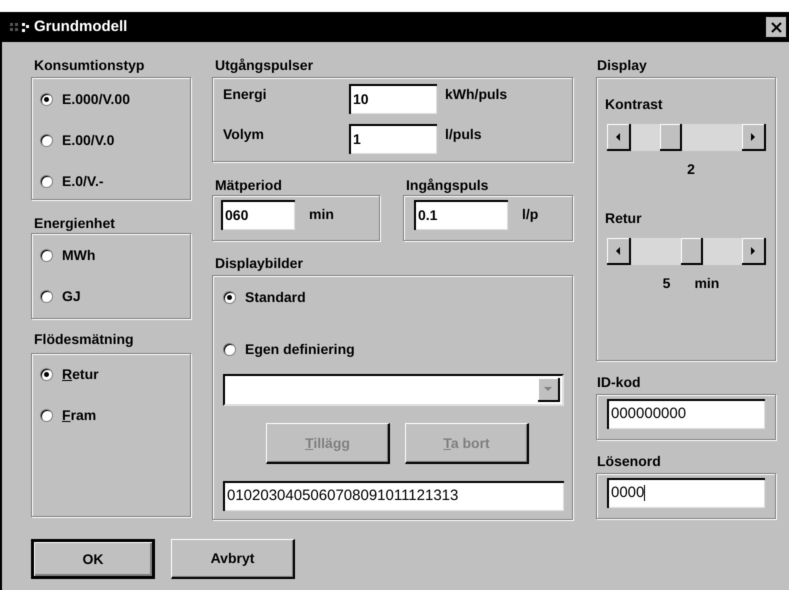 This screenshot has height=590, width=789. I want to click on input-field: 000000000, so click(686, 414).